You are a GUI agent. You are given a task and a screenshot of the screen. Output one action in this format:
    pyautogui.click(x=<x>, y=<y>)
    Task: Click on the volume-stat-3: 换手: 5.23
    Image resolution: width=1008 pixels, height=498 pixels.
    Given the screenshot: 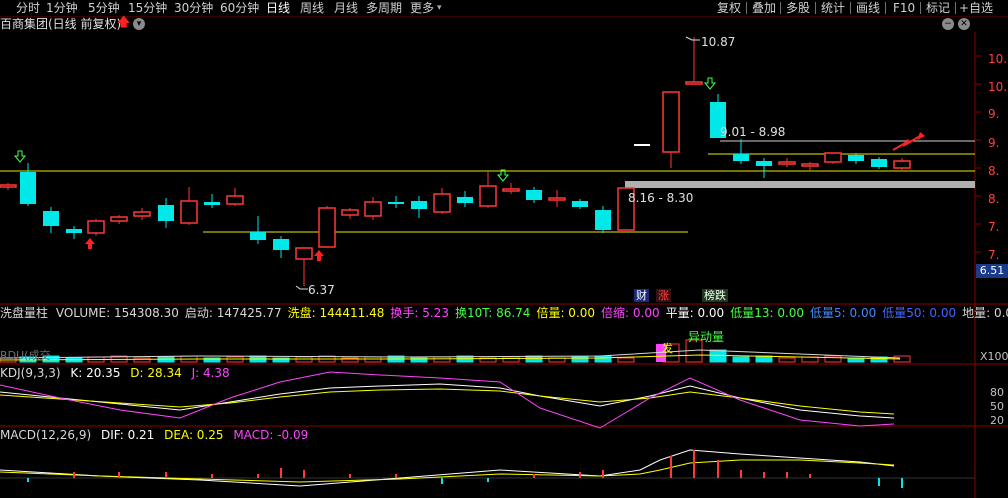 What is the action you would take?
    pyautogui.click(x=419, y=313)
    